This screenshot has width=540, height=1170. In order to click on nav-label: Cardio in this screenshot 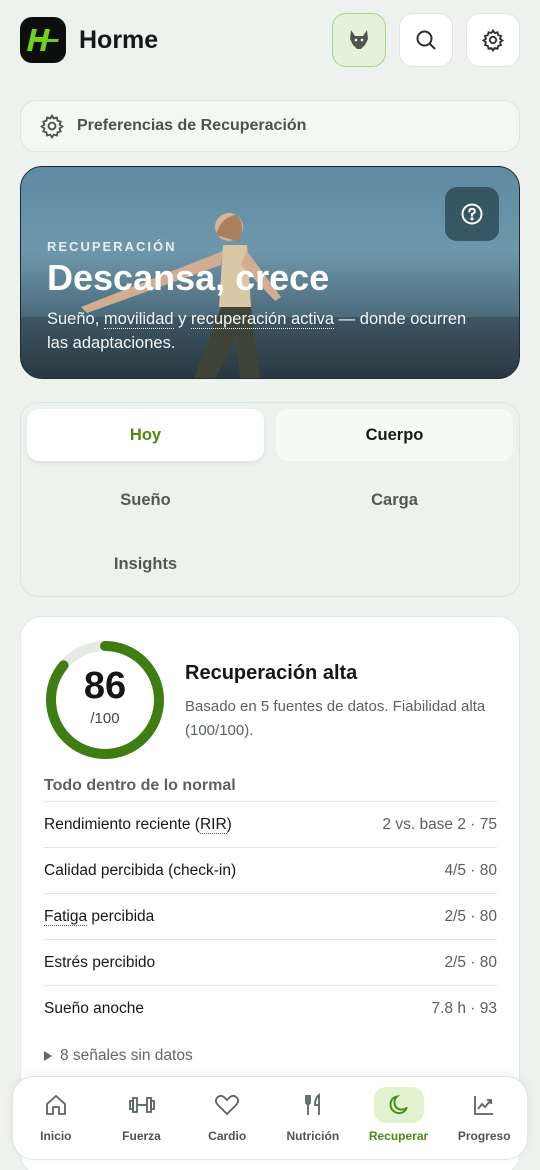, I will do `click(227, 1136)`.